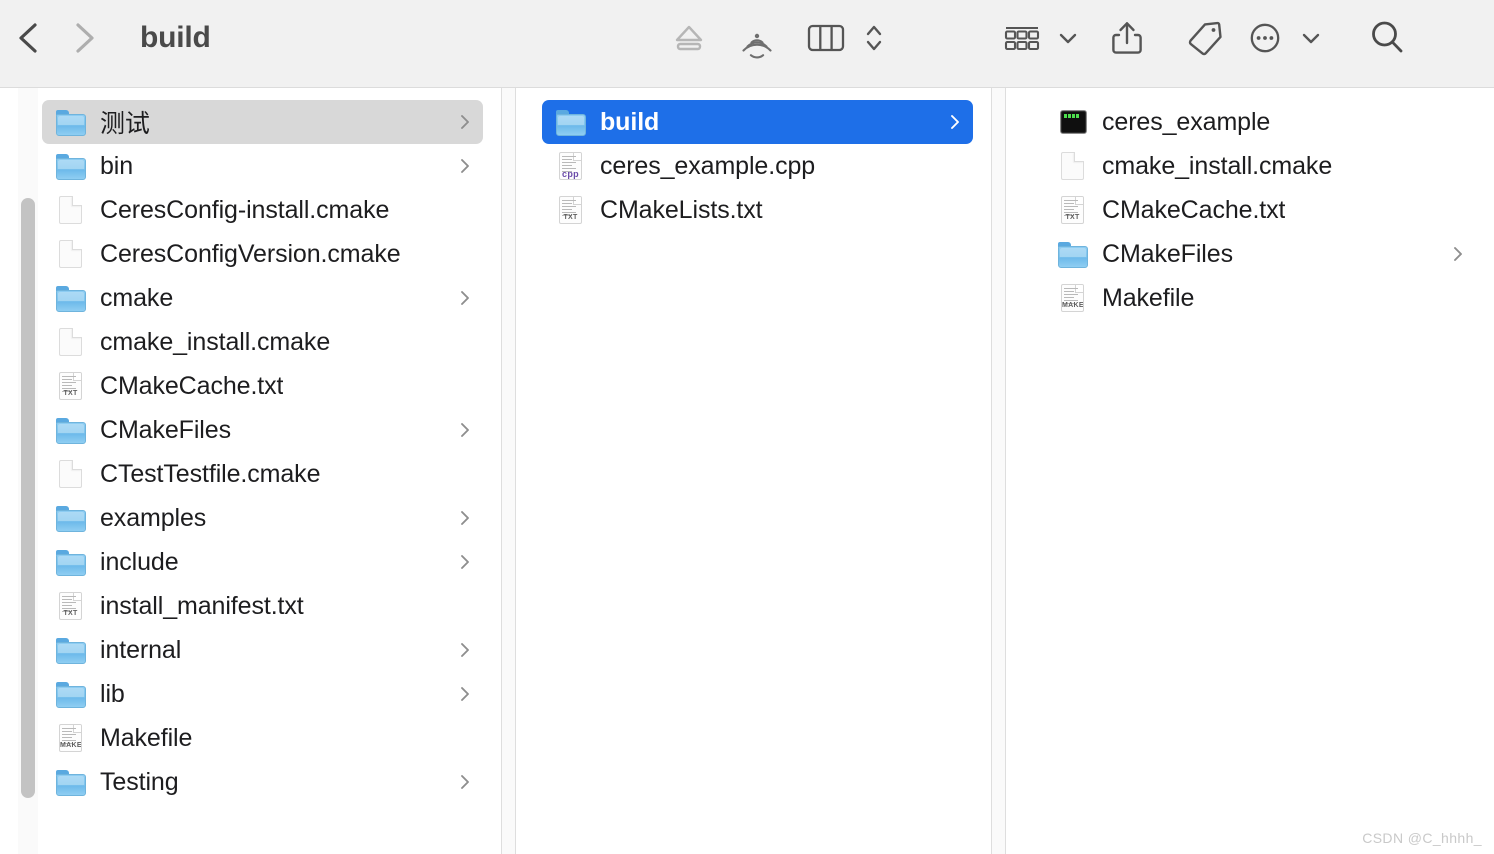  I want to click on list-item-label: 测试, so click(125, 124).